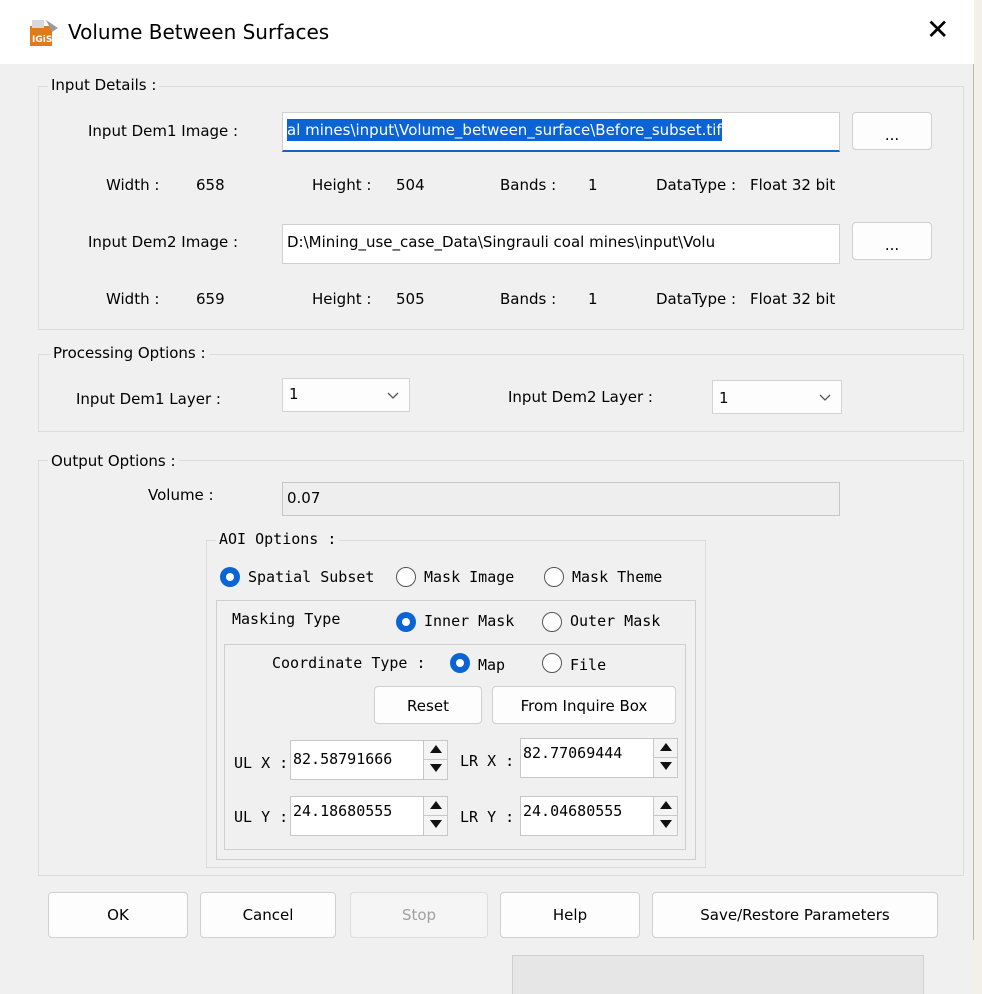 The image size is (982, 994). Describe the element at coordinates (552, 622) in the screenshot. I see `outer-mask-radio` at that location.